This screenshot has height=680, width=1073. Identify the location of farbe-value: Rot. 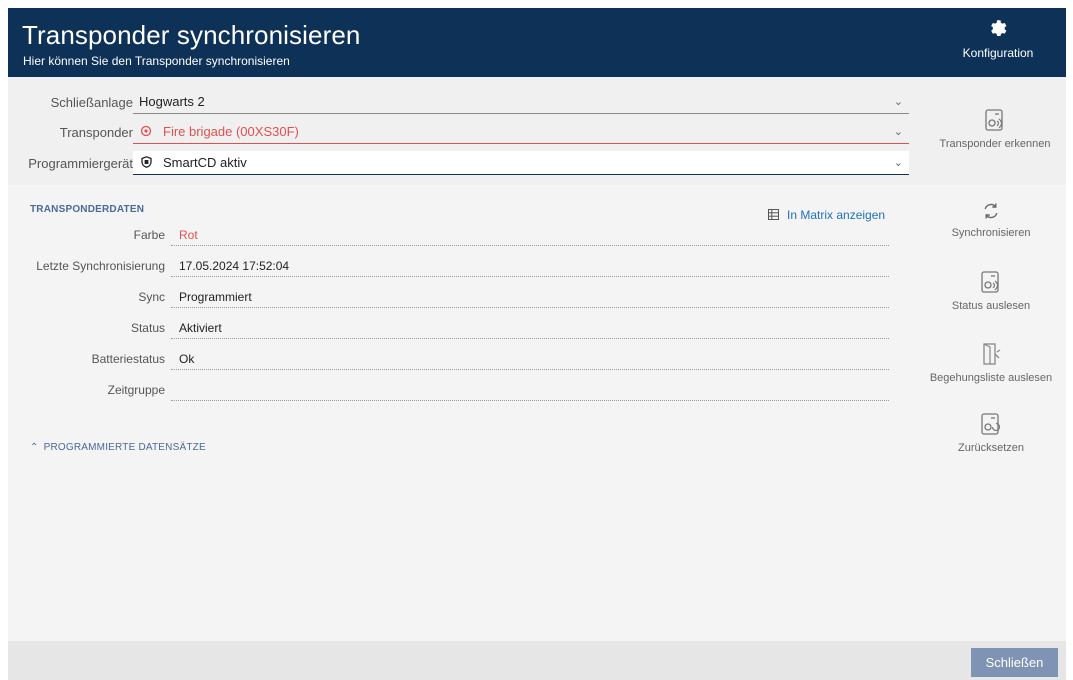
(530, 235).